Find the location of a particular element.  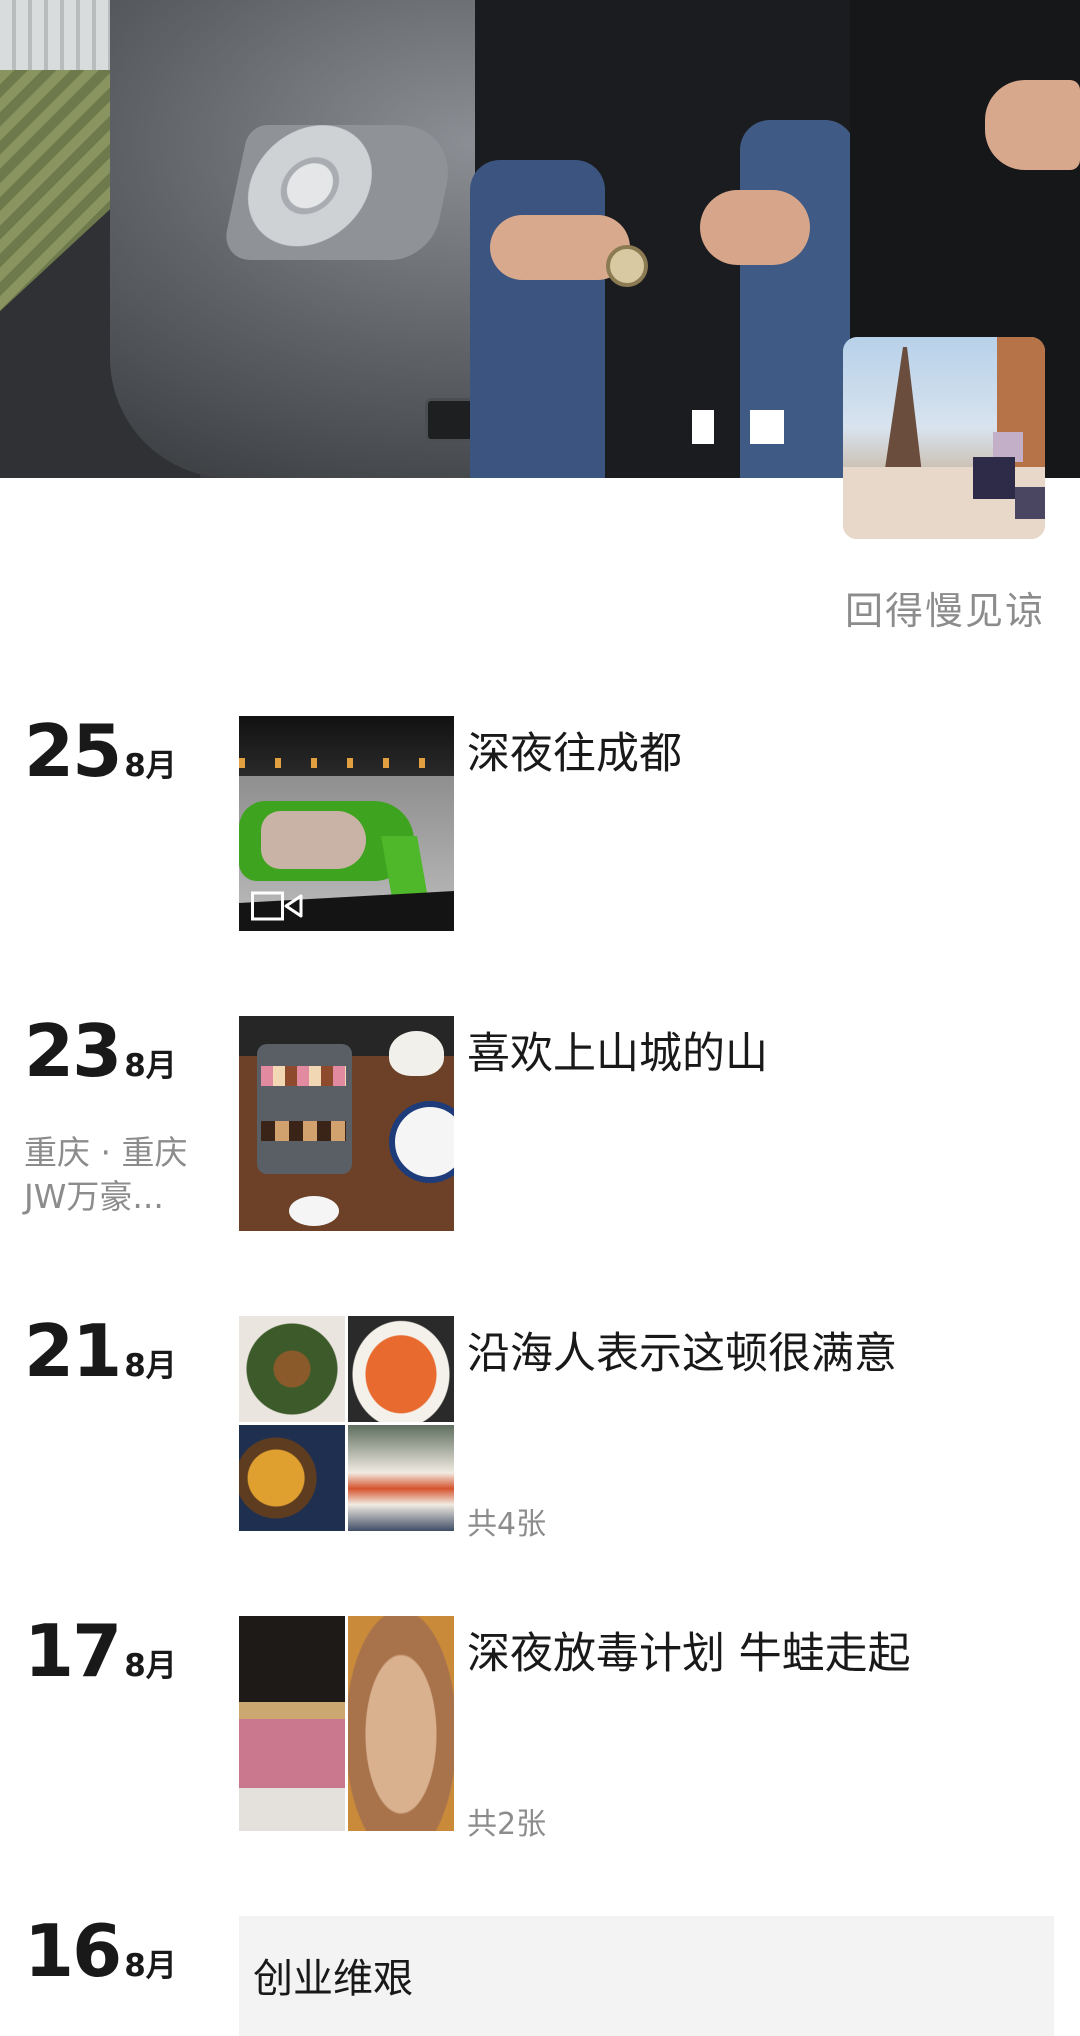

avatar-tower is located at coordinates (903, 414).